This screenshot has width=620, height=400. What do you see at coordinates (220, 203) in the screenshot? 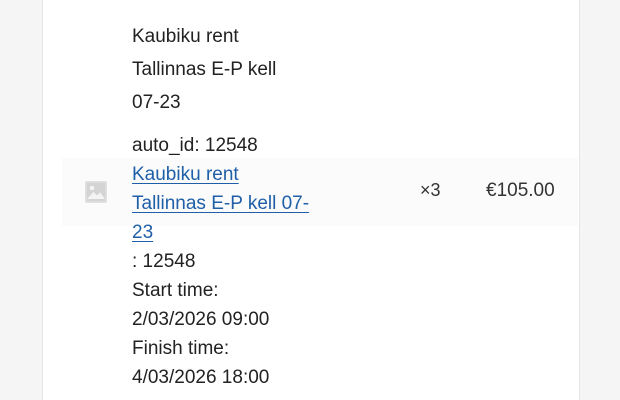
I see `product-link: Kaubiku rent Tallinnas E-P kell 07-23` at bounding box center [220, 203].